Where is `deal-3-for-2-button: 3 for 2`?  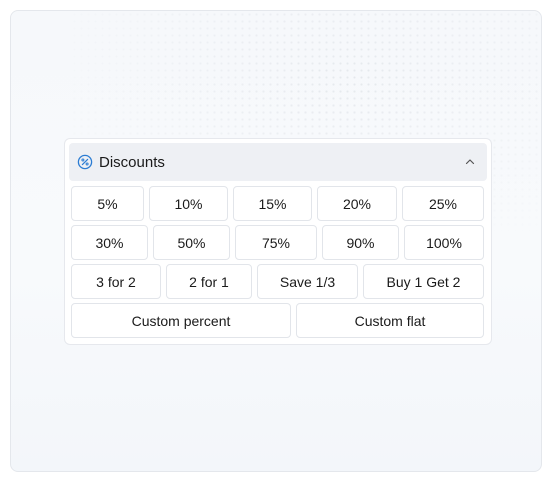 deal-3-for-2-button: 3 for 2 is located at coordinates (116, 281).